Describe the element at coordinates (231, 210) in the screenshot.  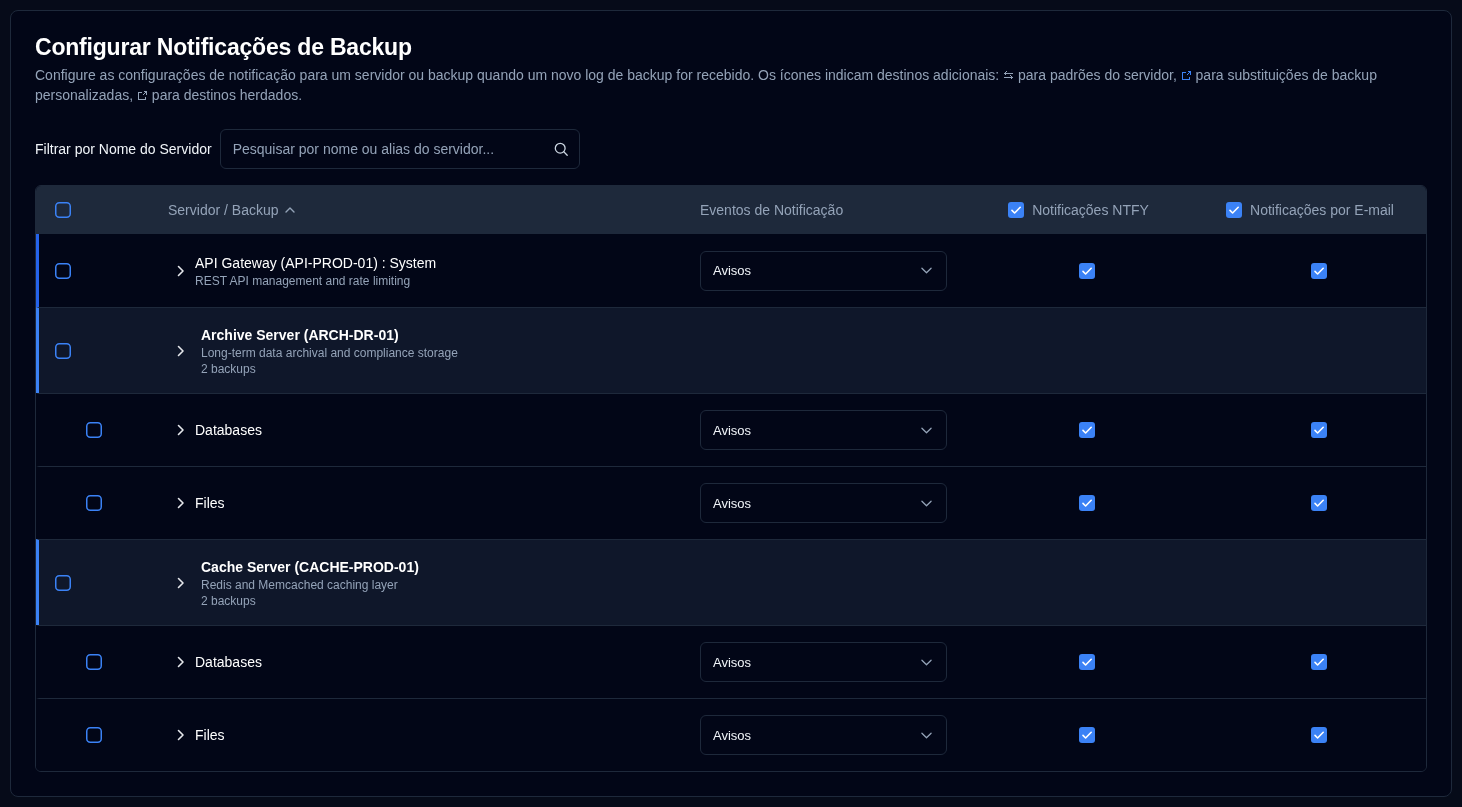
I see `column-sort-header: Servidor / Backup` at that location.